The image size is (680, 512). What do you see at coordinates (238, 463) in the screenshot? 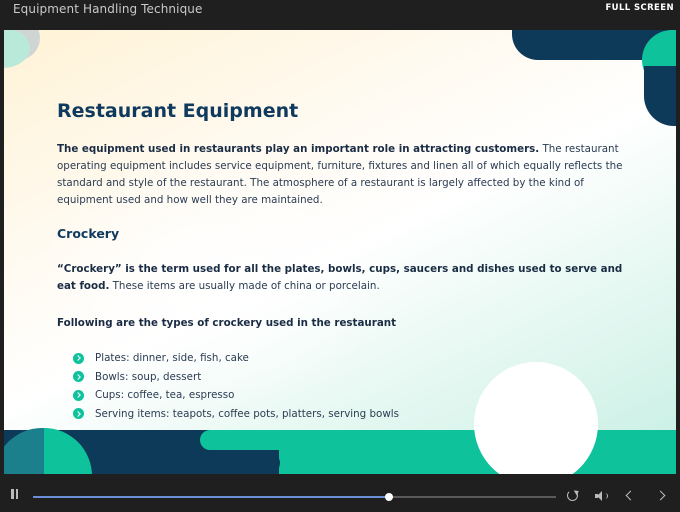
I see `decor-bottom-navy-pill` at bounding box center [238, 463].